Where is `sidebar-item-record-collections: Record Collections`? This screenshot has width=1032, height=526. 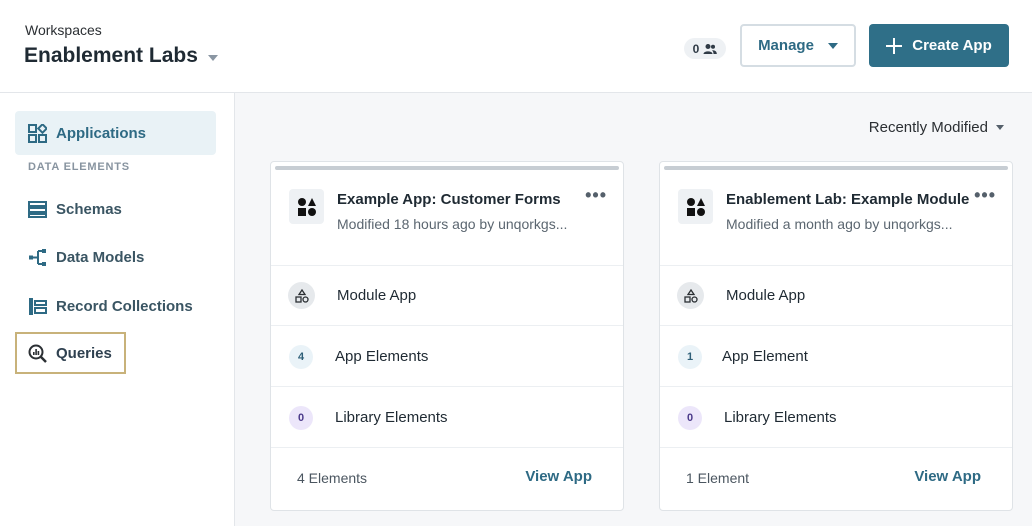
sidebar-item-record-collections: Record Collections is located at coordinates (104, 306).